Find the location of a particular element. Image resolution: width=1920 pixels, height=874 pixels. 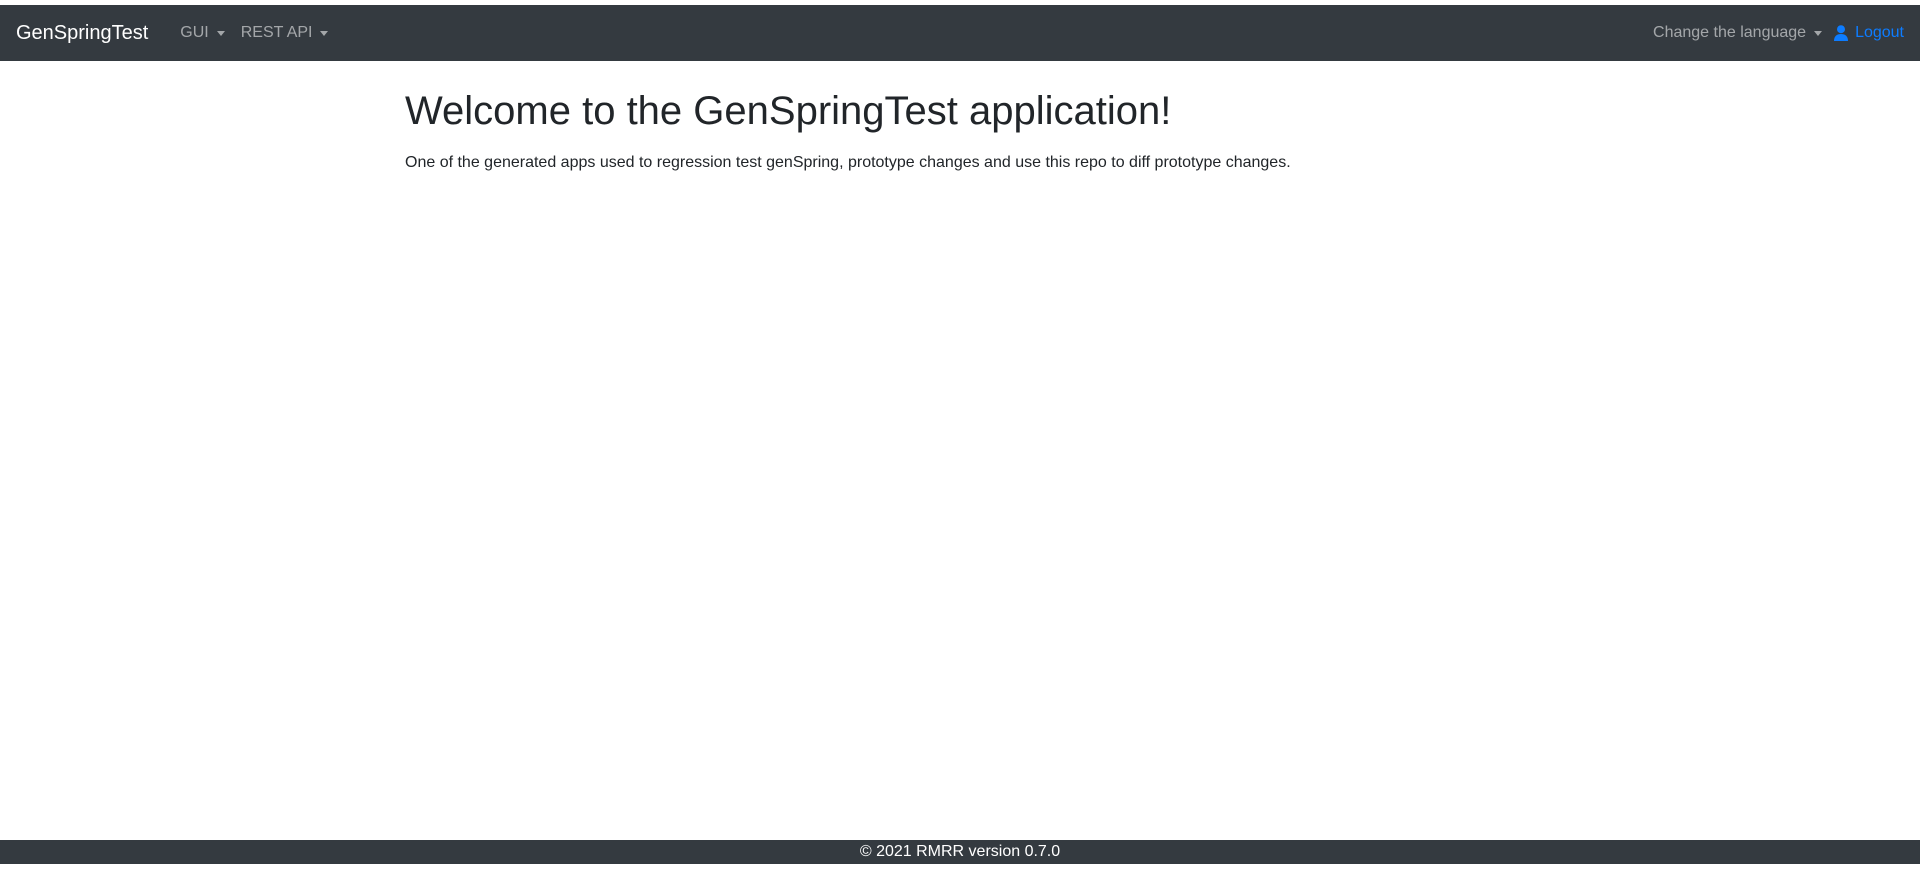

footer-text: © 2021 RMRR version 0.7.0 is located at coordinates (960, 851).